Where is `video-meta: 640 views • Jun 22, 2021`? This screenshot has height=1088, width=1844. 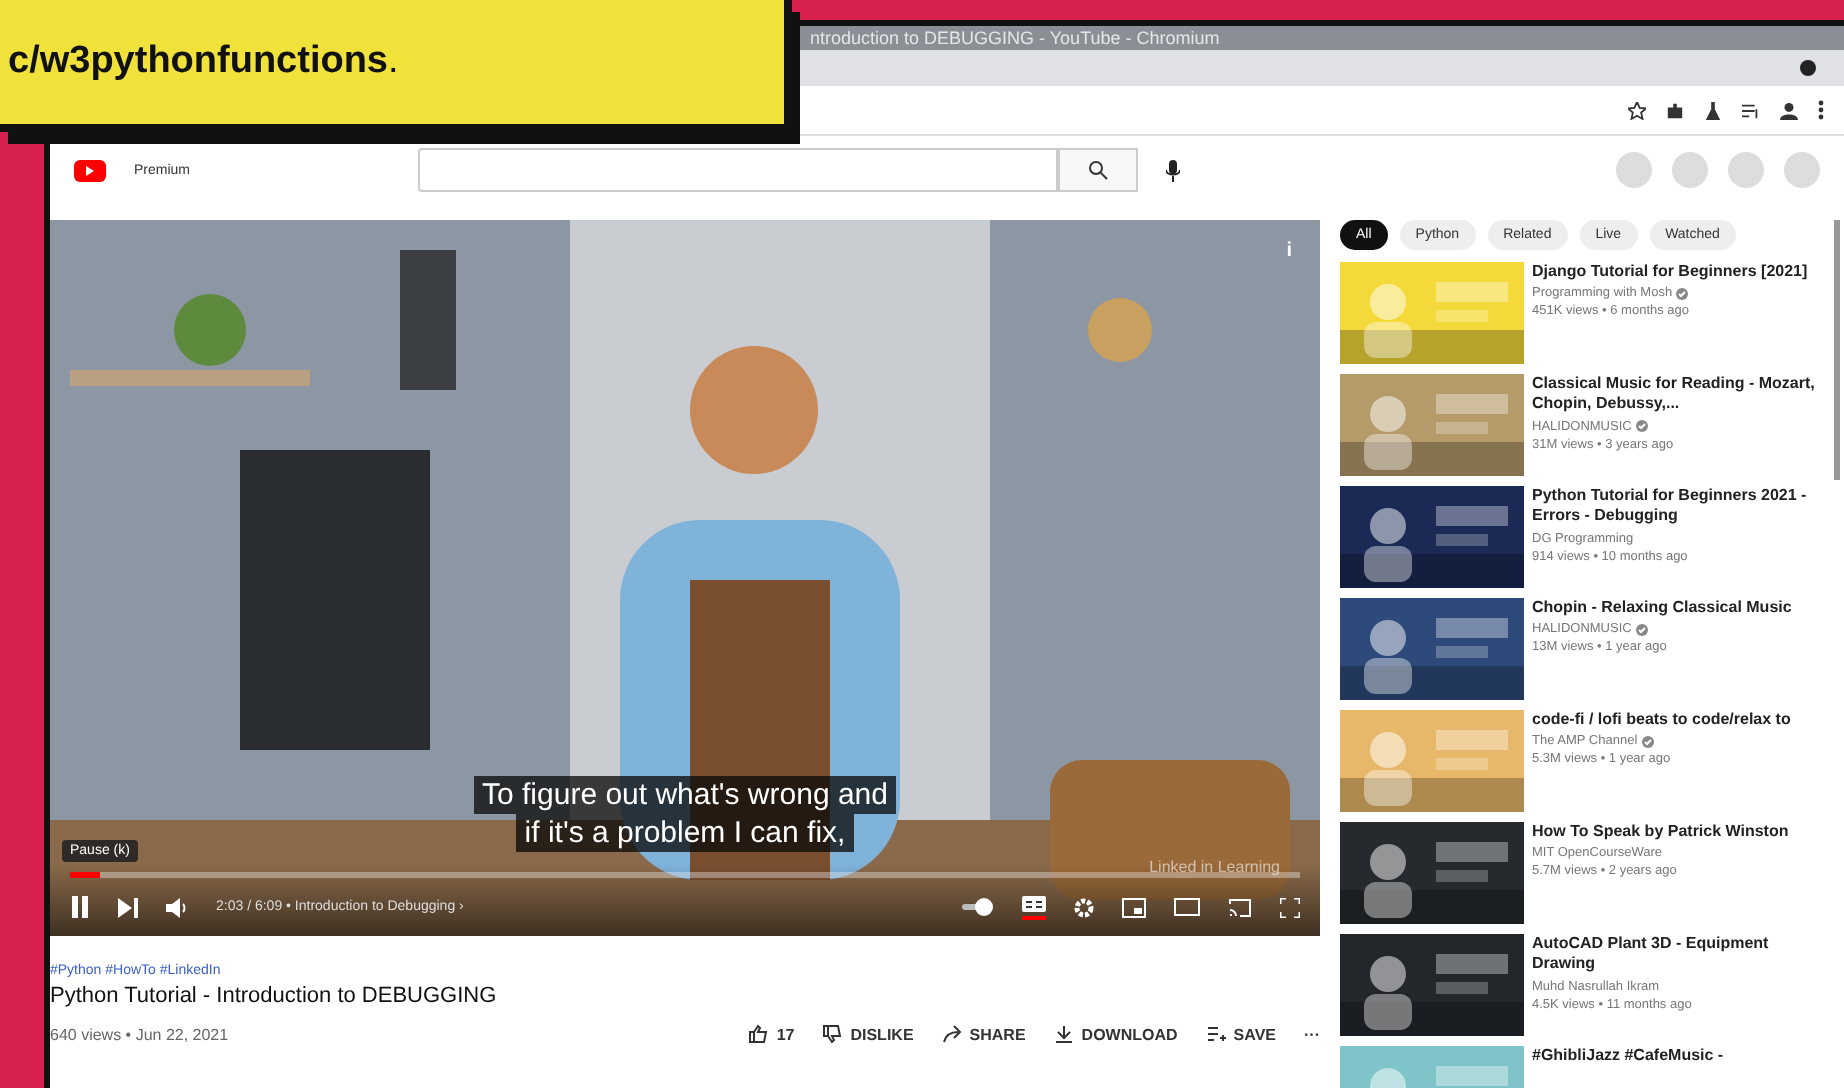 video-meta: 640 views • Jun 22, 2021 is located at coordinates (139, 1034).